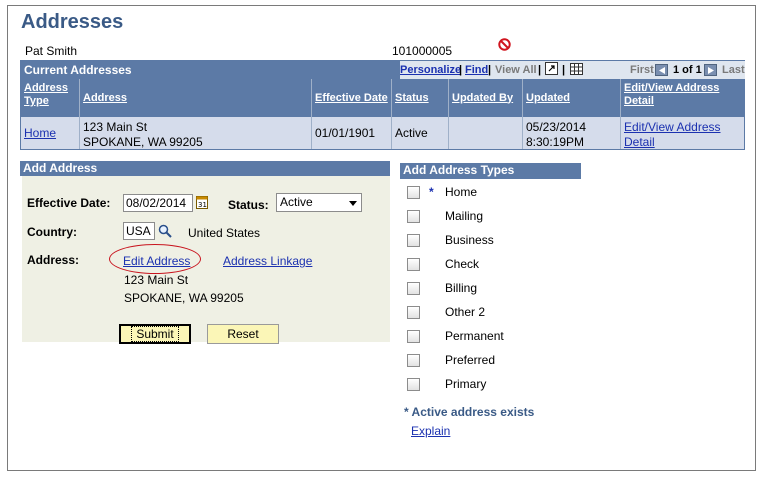 Image resolution: width=763 pixels, height=479 pixels. I want to click on address-label: Address:, so click(53, 260).